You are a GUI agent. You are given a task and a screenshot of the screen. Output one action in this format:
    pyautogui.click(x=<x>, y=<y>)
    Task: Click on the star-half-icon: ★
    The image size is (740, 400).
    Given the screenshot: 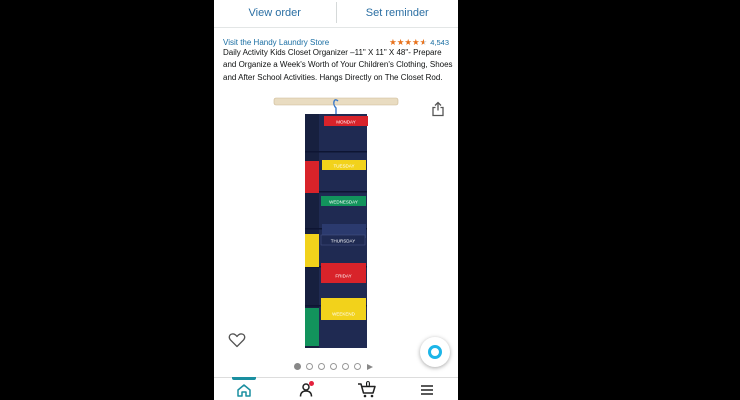 What is the action you would take?
    pyautogui.click(x=423, y=42)
    